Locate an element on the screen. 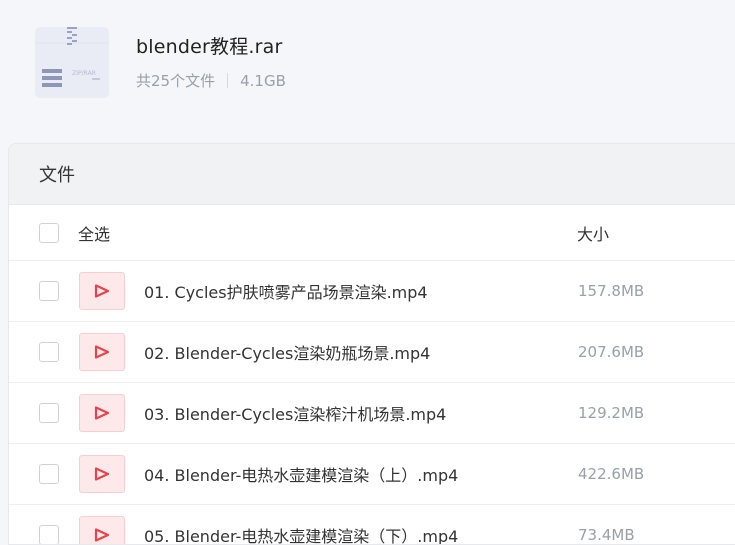  file-name: 03. Blender-Cycles渲染榨汁机场景.mp4 is located at coordinates (295, 413).